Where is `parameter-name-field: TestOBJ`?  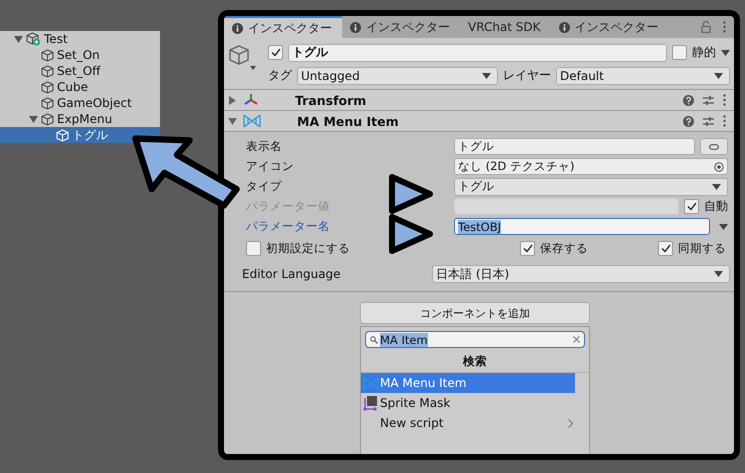 parameter-name-field: TestOBJ is located at coordinates (582, 226).